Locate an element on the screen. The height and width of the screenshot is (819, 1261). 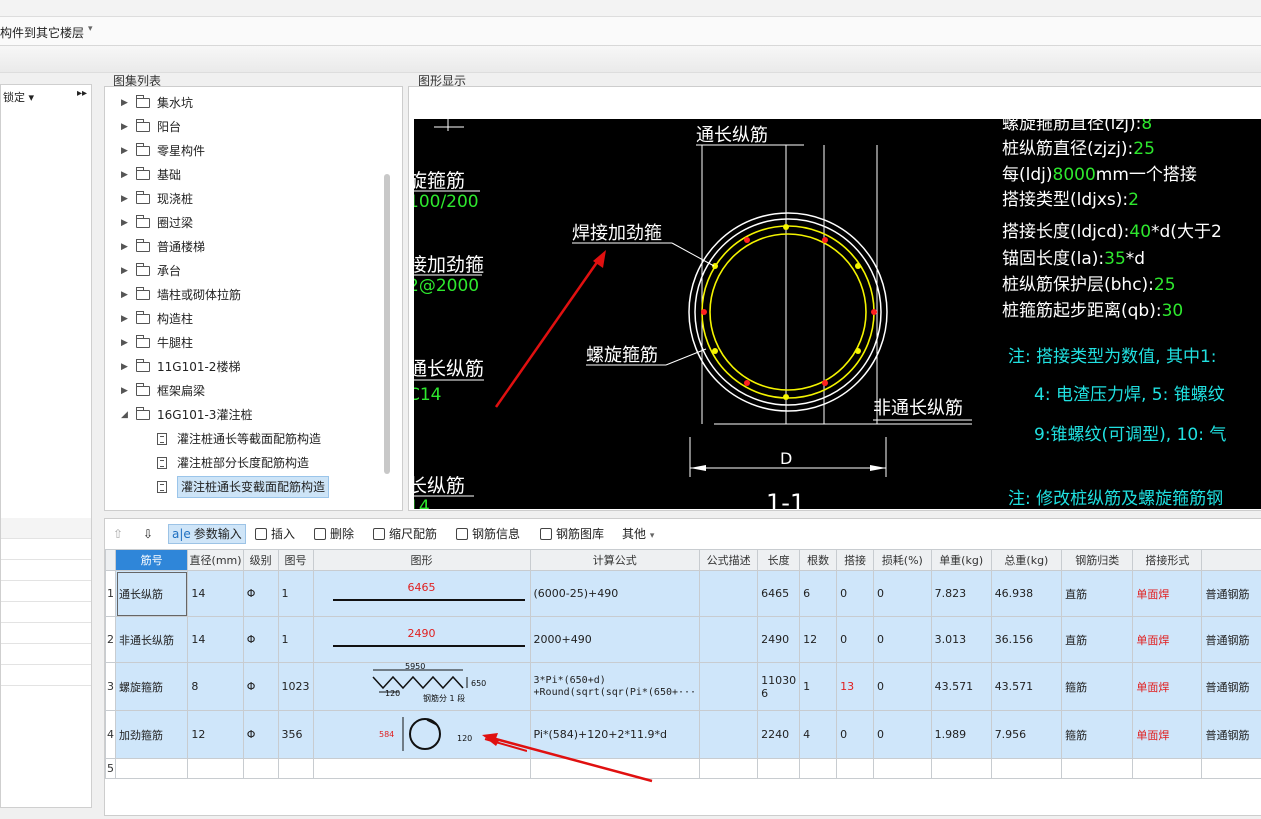
col-header: 计算公式 is located at coordinates (615, 560).